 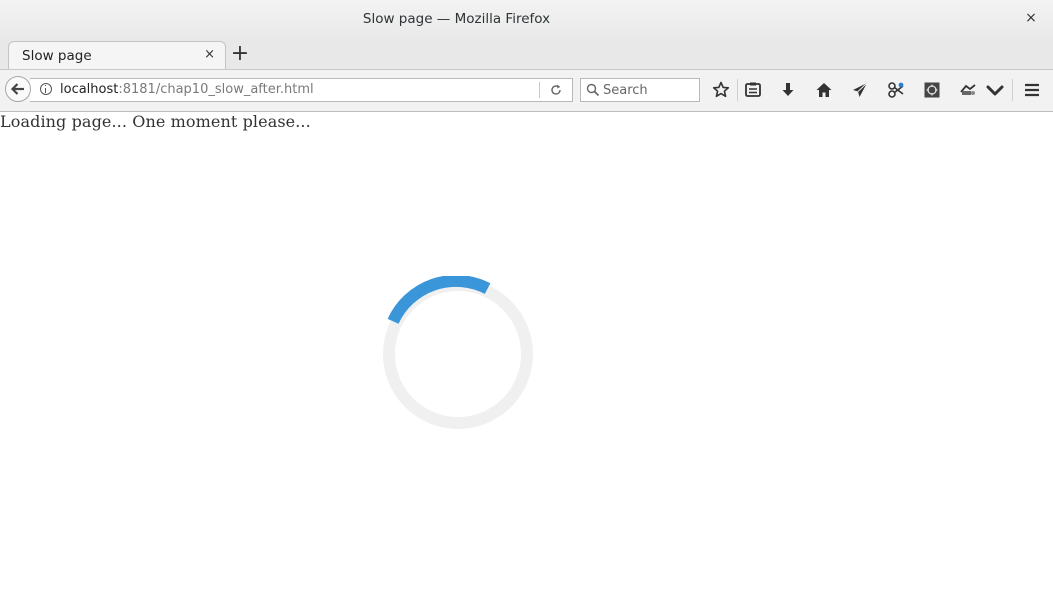 I want to click on home-icon, so click(x=824, y=90).